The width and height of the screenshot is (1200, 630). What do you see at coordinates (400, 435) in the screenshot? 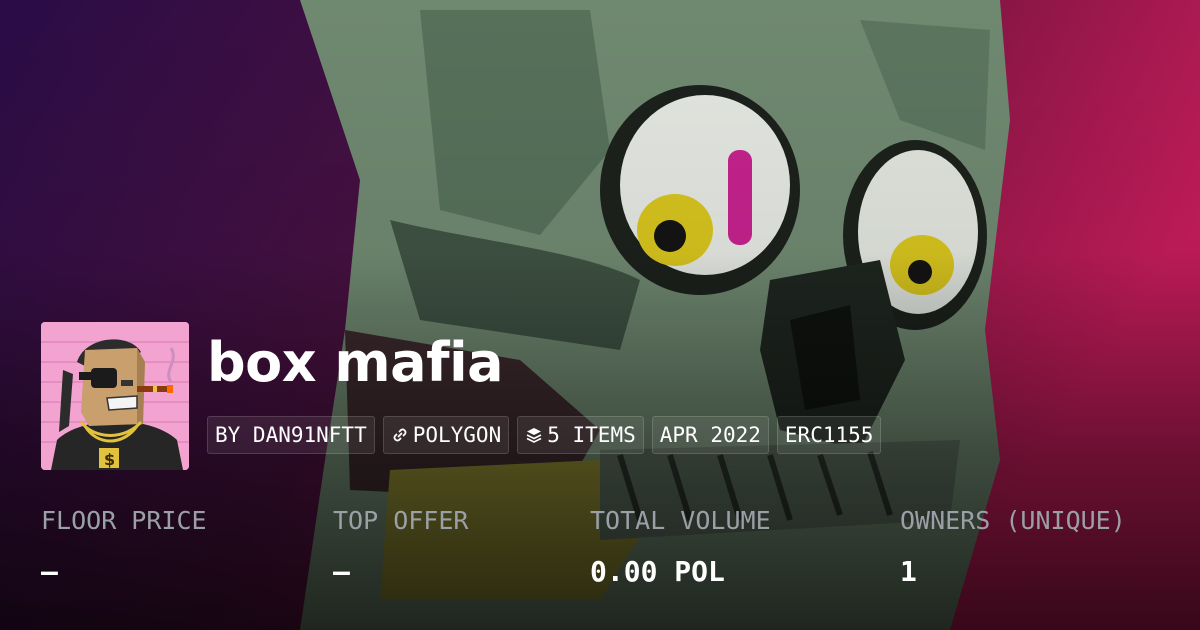
I see `polygon-link-icon` at bounding box center [400, 435].